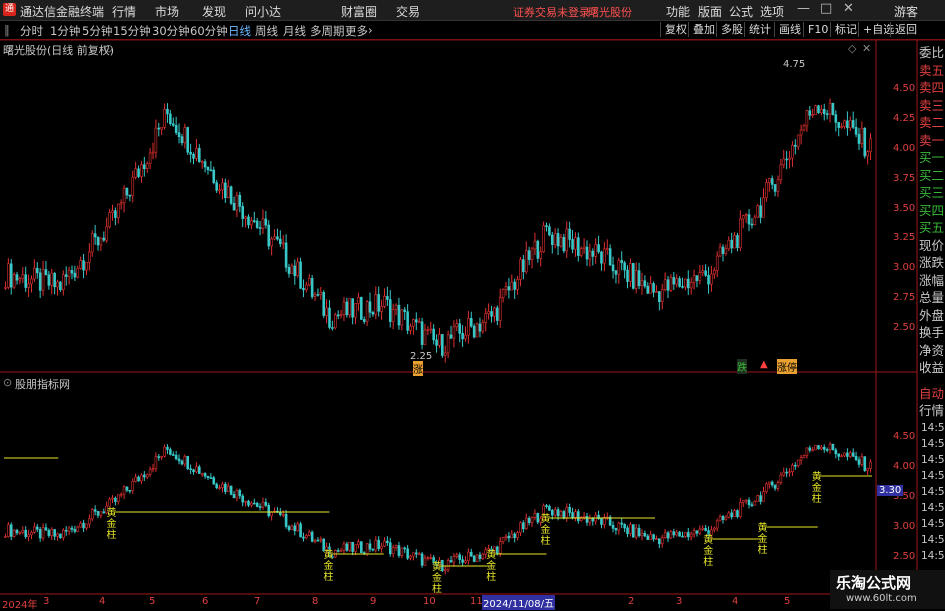  Describe the element at coordinates (42, 384) in the screenshot. I see `indicator-panel-title: 股朋指标网` at that location.